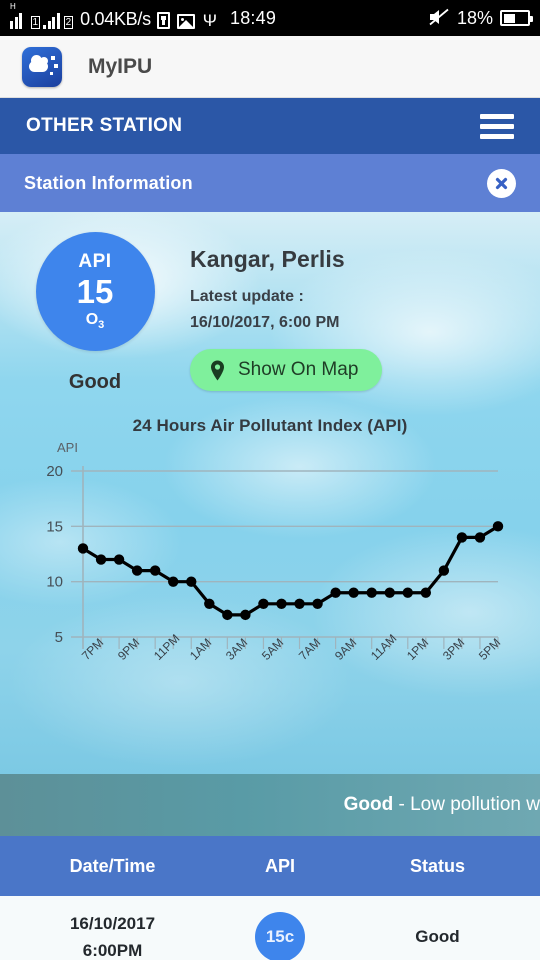 The width and height of the screenshot is (540, 960). Describe the element at coordinates (270, 183) in the screenshot. I see `sub-header: Station Information` at that location.